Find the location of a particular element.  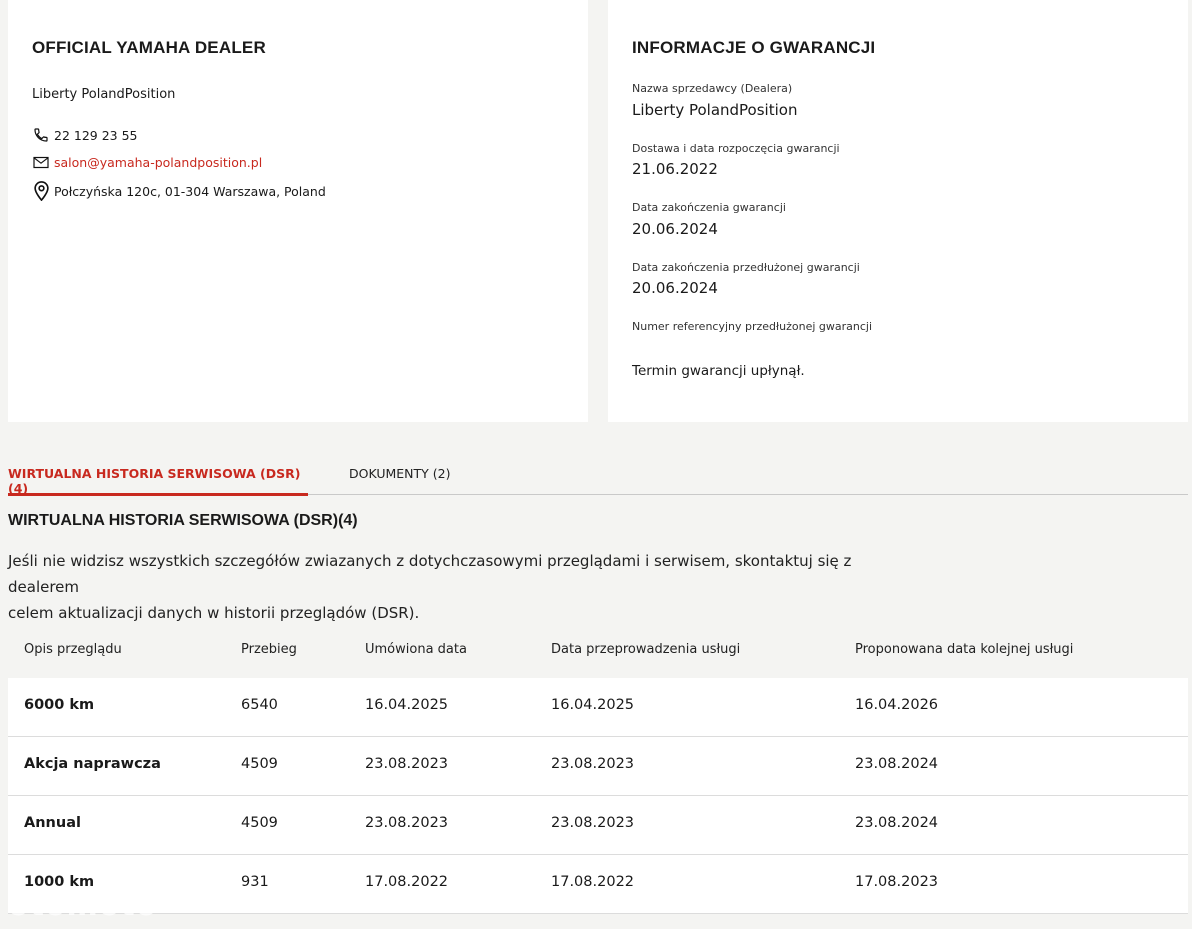

dealer-address: Połczyńska 120c, 01-304 Warszawa, Poland is located at coordinates (190, 191).